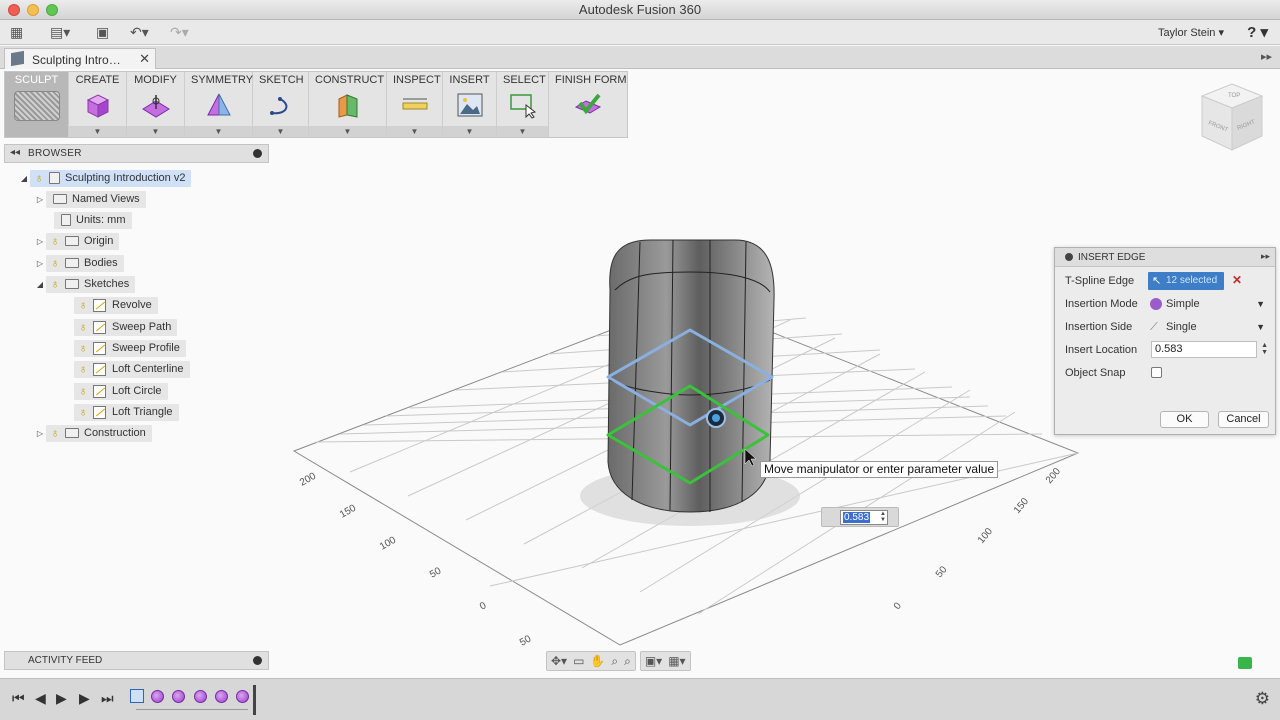  What do you see at coordinates (93, 433) in the screenshot?
I see `tree-construction: ▷ ♁ Construction` at bounding box center [93, 433].